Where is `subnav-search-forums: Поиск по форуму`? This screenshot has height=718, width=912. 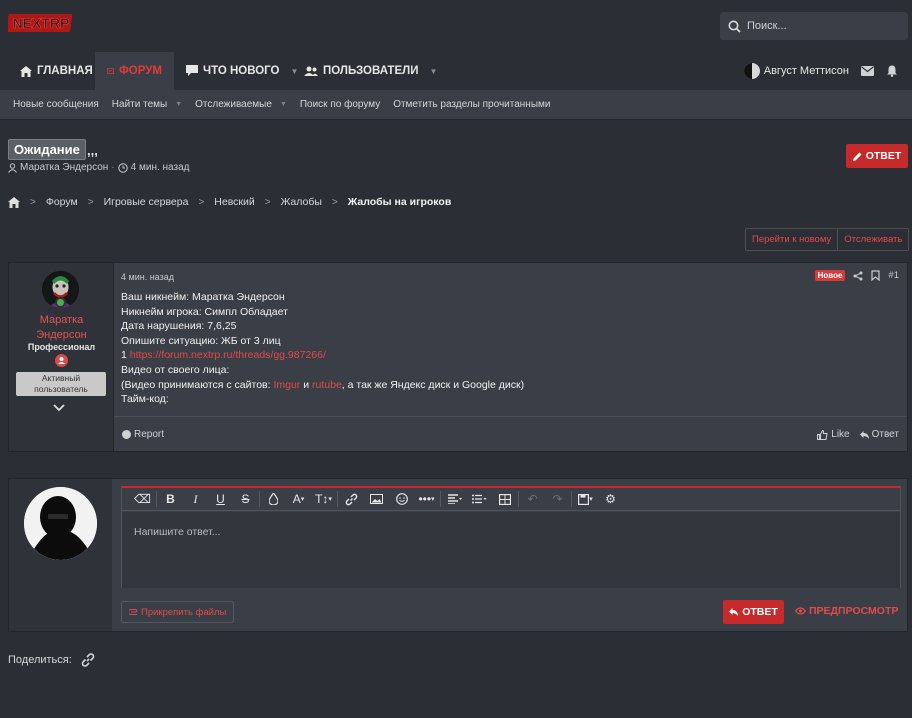 subnav-search-forums: Поиск по форуму is located at coordinates (340, 104).